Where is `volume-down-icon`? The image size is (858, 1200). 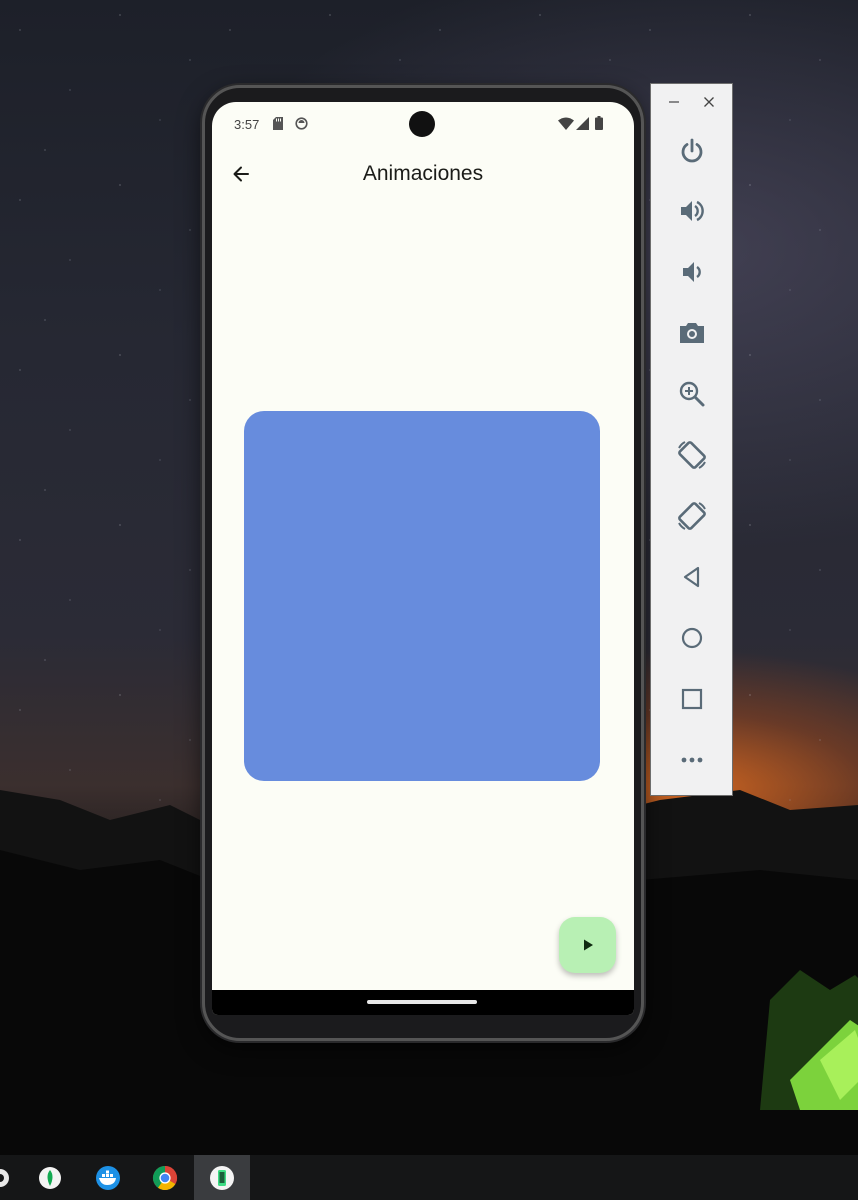
volume-down-icon is located at coordinates (692, 272).